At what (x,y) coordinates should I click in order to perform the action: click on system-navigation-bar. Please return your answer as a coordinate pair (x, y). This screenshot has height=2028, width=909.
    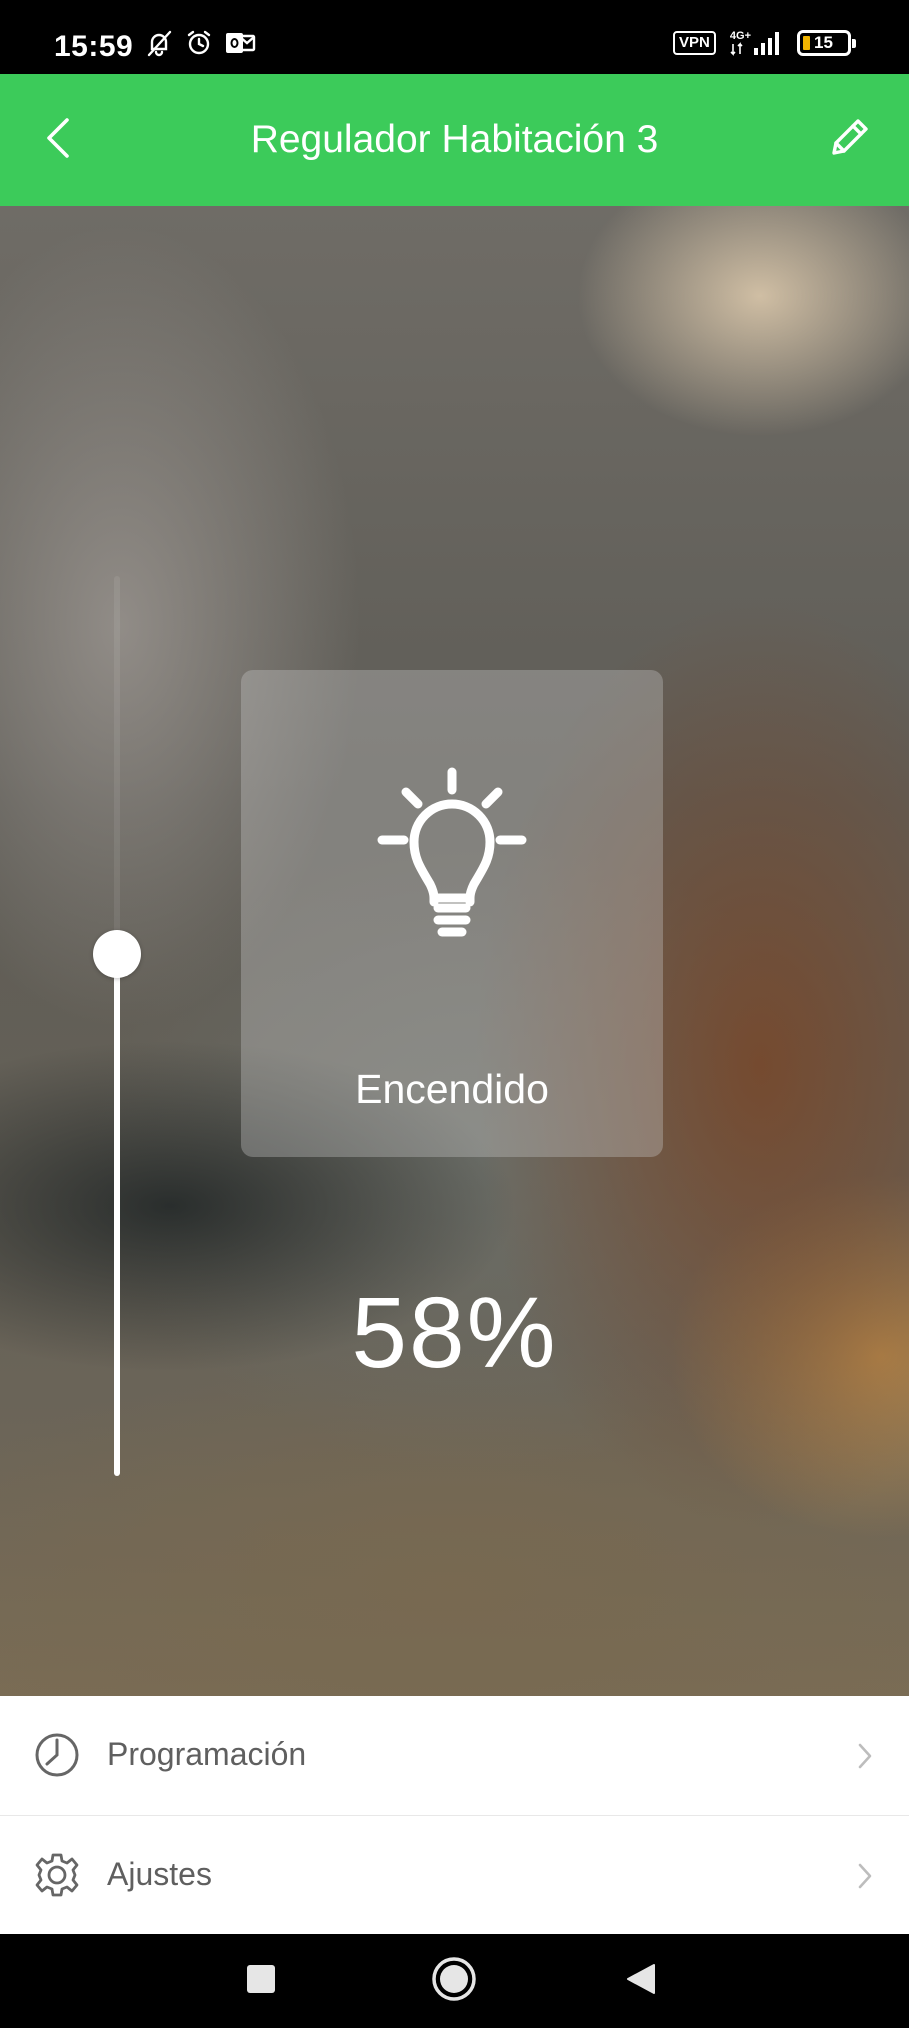
    Looking at the image, I should click on (454, 1981).